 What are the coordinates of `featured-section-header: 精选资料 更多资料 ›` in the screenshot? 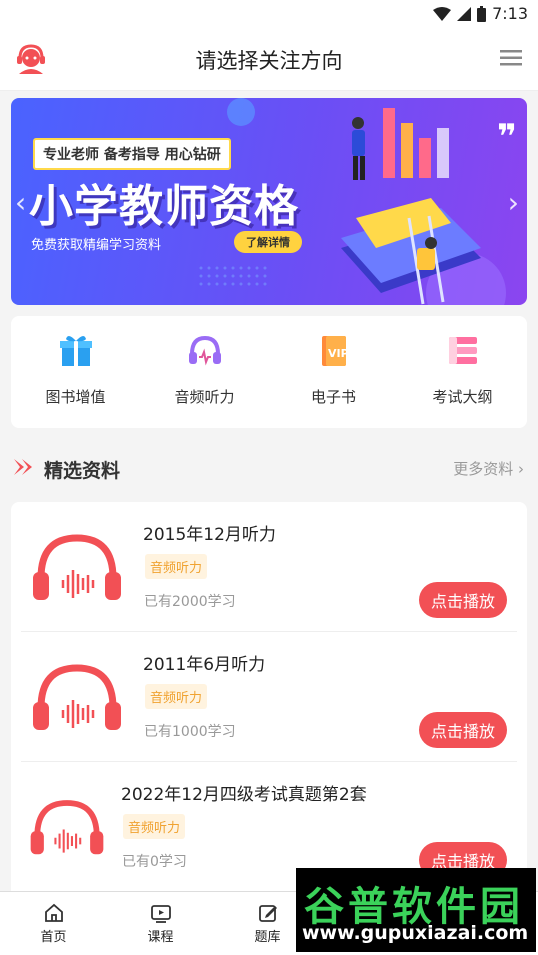 It's located at (269, 468).